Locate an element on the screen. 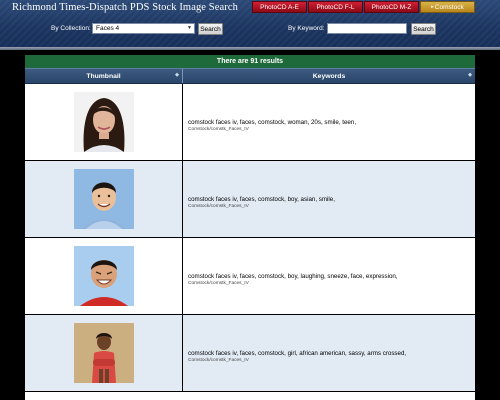 Image resolution: width=500 pixels, height=400 pixels. tab-photocd-f-l: PhotoCD F-L is located at coordinates (335, 7).